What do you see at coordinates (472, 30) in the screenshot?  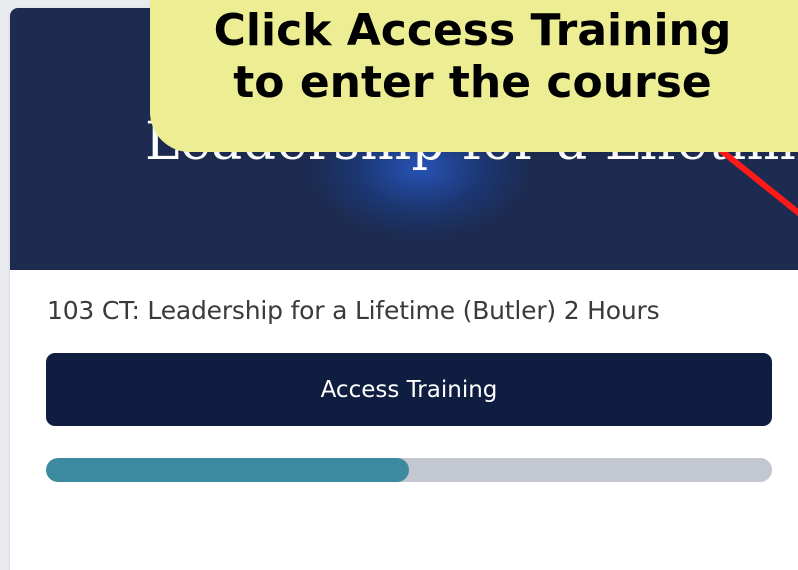 I see `callout-line-1: Click Access Training` at bounding box center [472, 30].